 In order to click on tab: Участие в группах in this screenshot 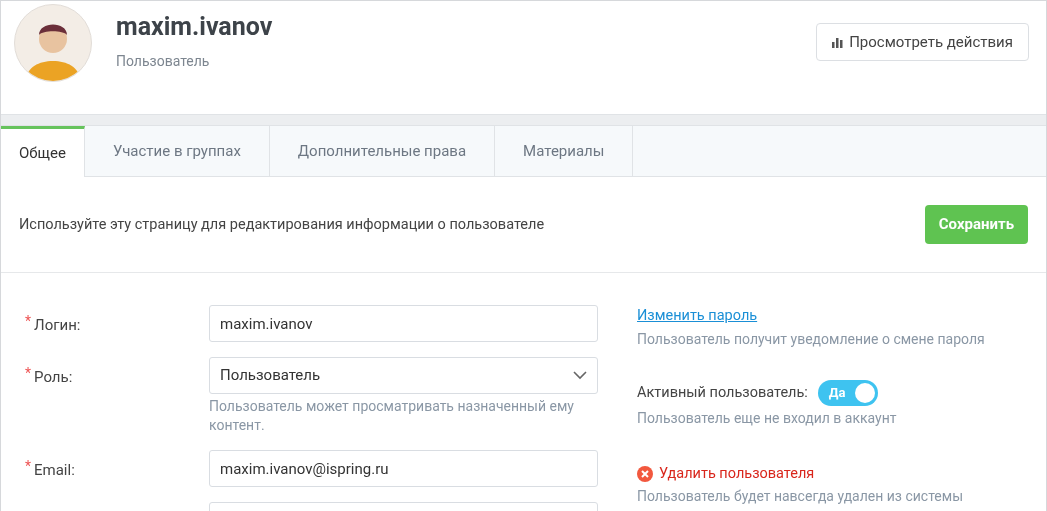, I will do `click(177, 151)`.